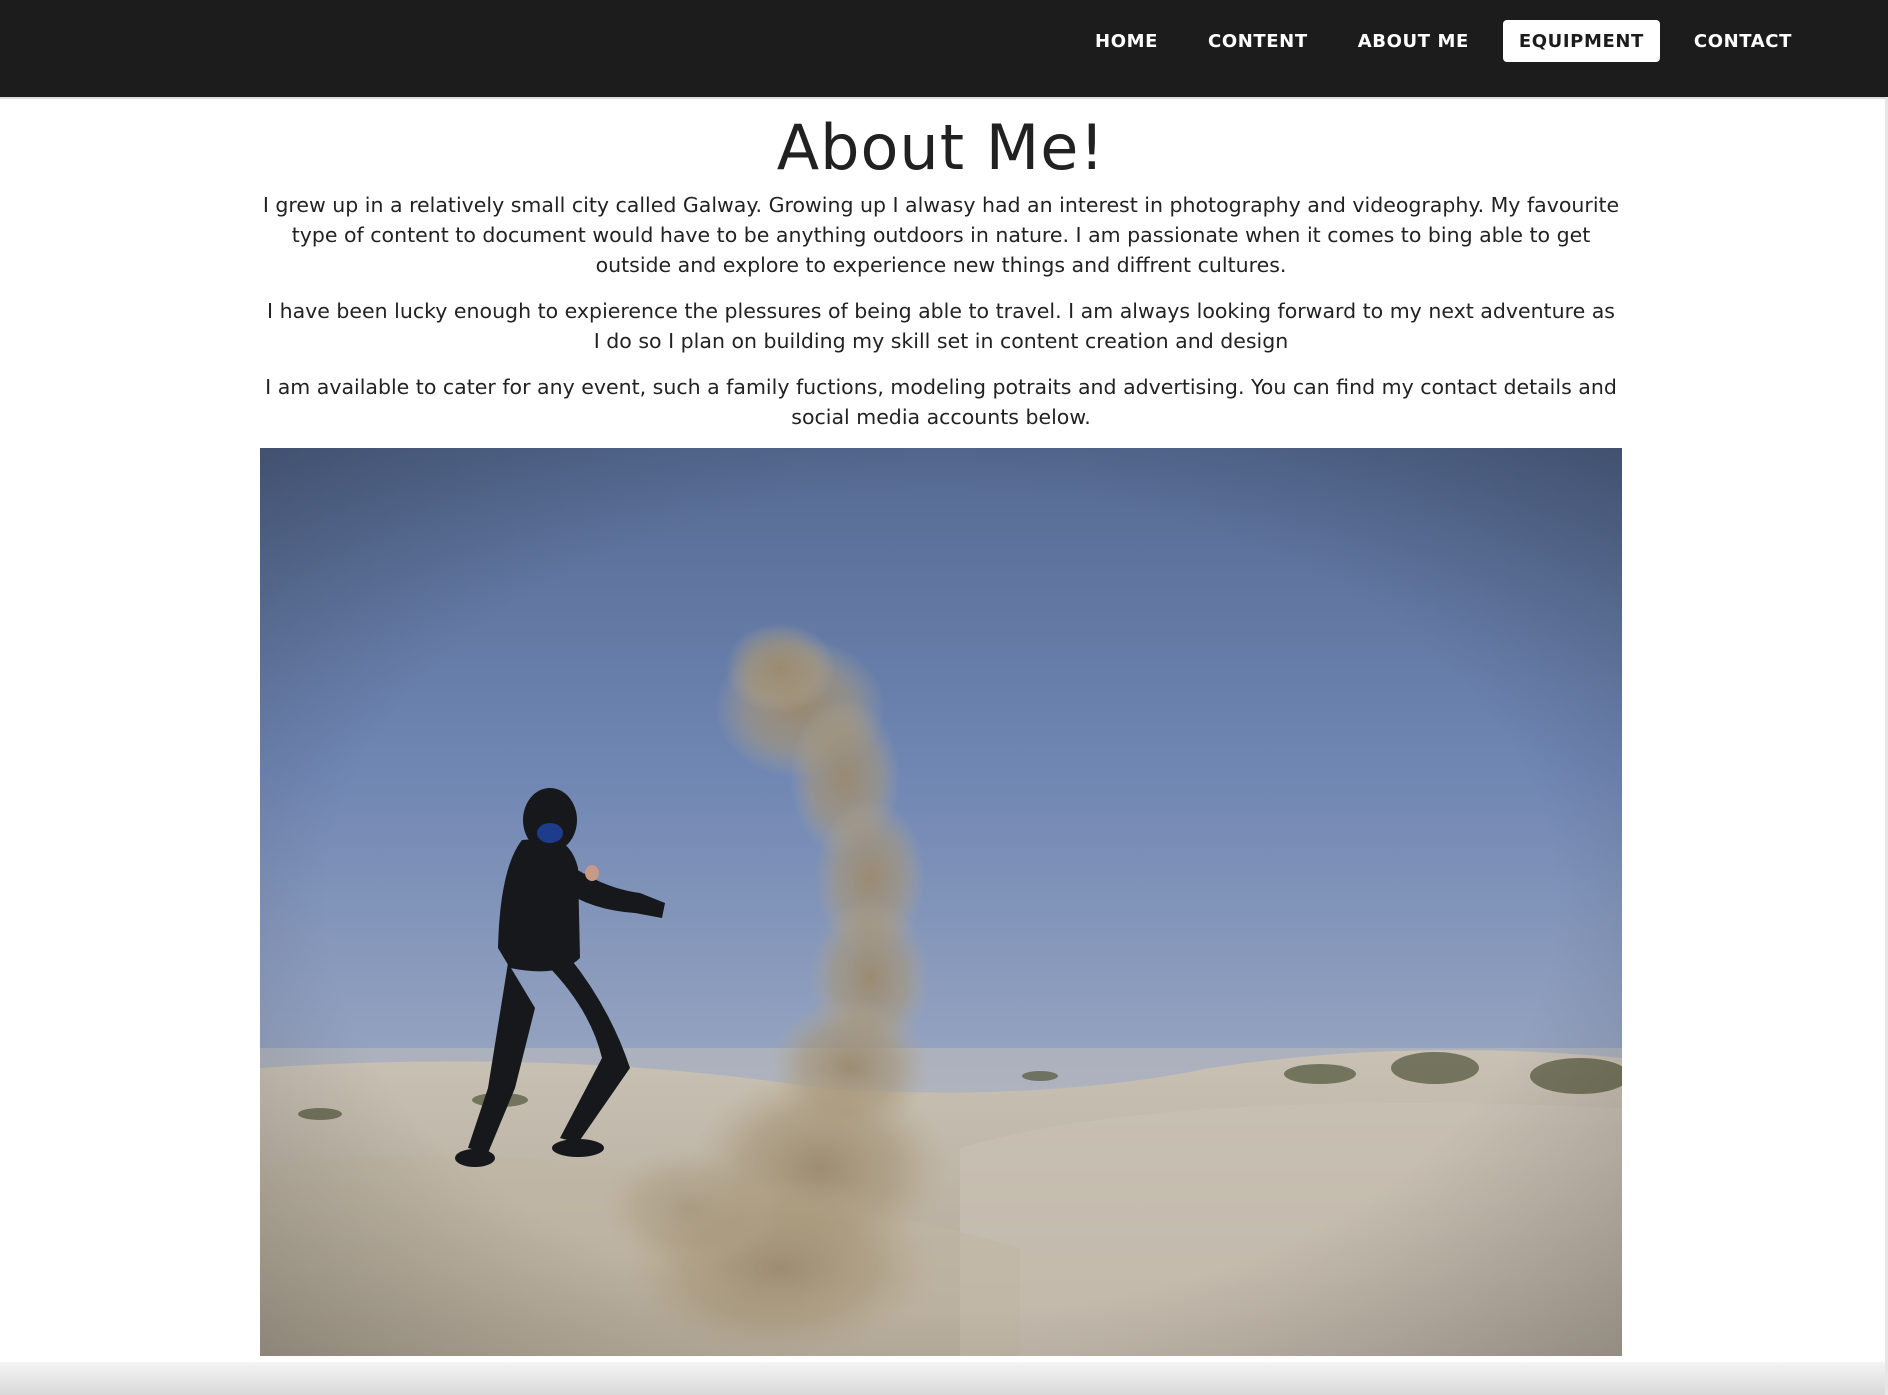 Image resolution: width=1888 pixels, height=1395 pixels. Describe the element at coordinates (1413, 41) in the screenshot. I see `nav-item-about-me: ABOUT ME` at that location.